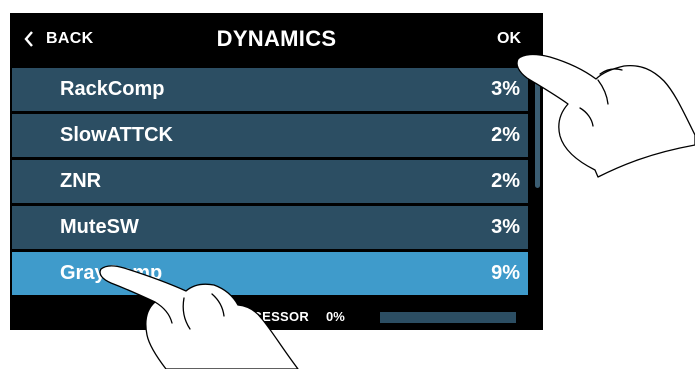  Describe the element at coordinates (270, 227) in the screenshot. I see `effect-row-mutesw: MuteSW 3%` at that location.